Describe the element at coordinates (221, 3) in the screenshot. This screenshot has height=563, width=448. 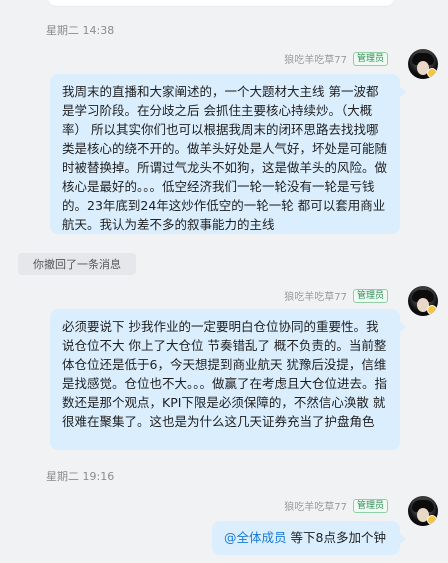
I see `previous-message-bubble-edge` at that location.